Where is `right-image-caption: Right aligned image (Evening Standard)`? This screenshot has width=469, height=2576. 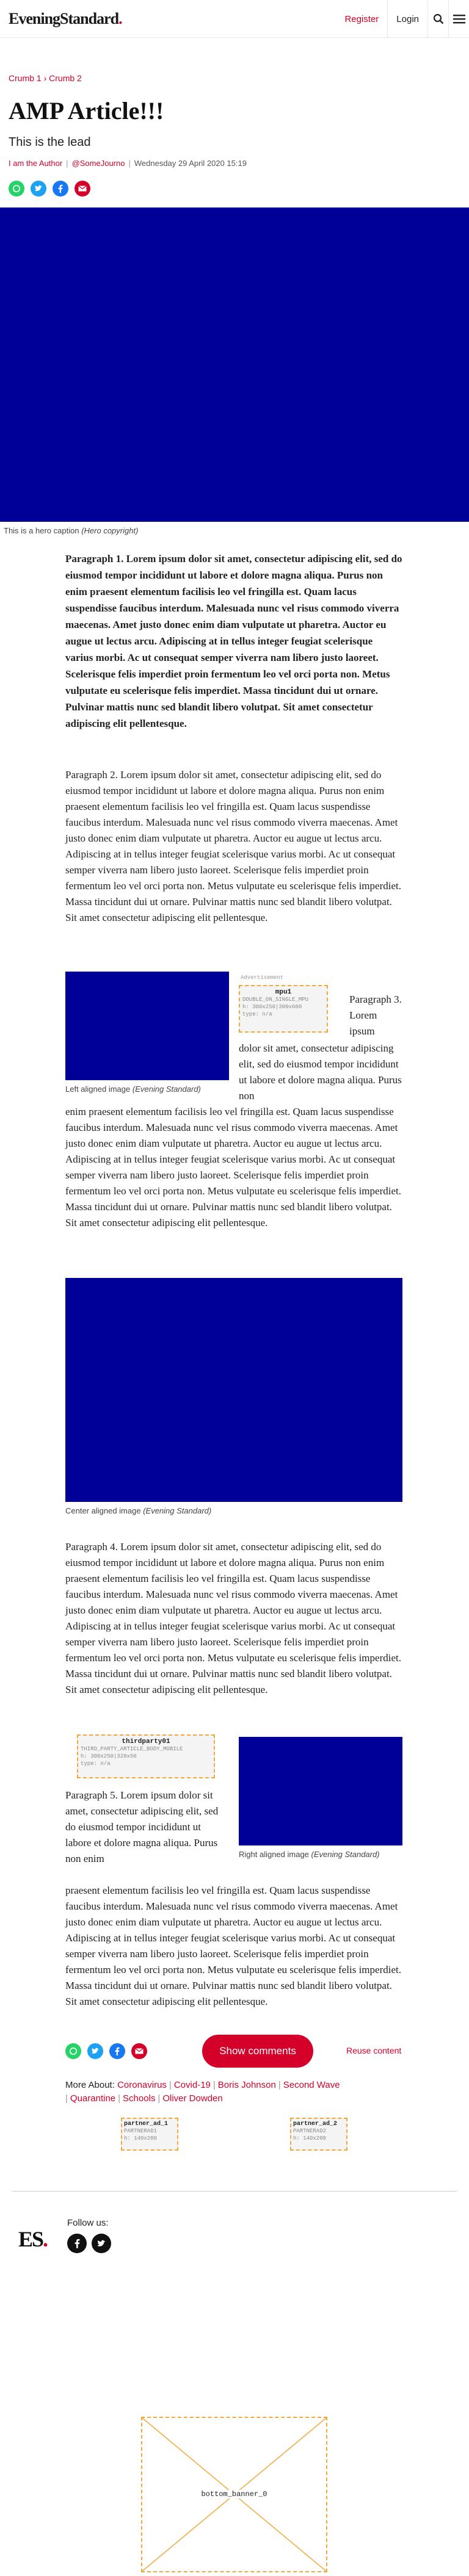 right-image-caption: Right aligned image (Evening Standard) is located at coordinates (309, 1854).